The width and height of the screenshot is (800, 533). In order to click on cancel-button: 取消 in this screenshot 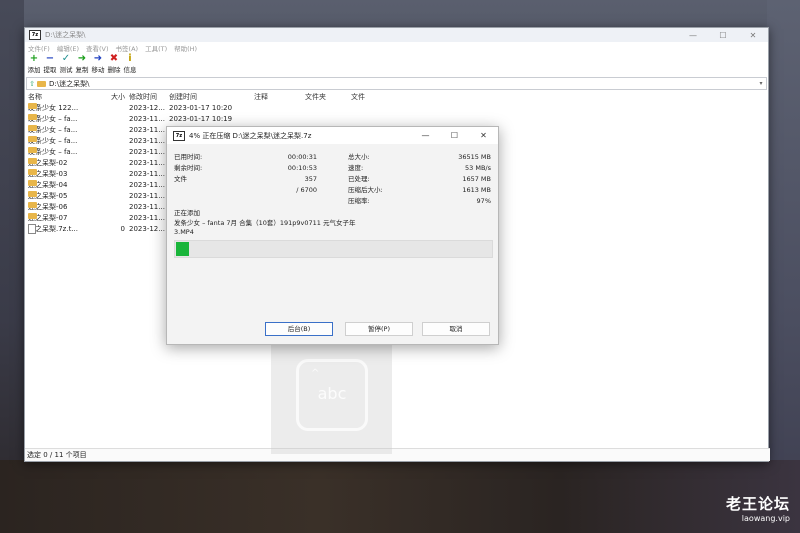, I will do `click(456, 329)`.